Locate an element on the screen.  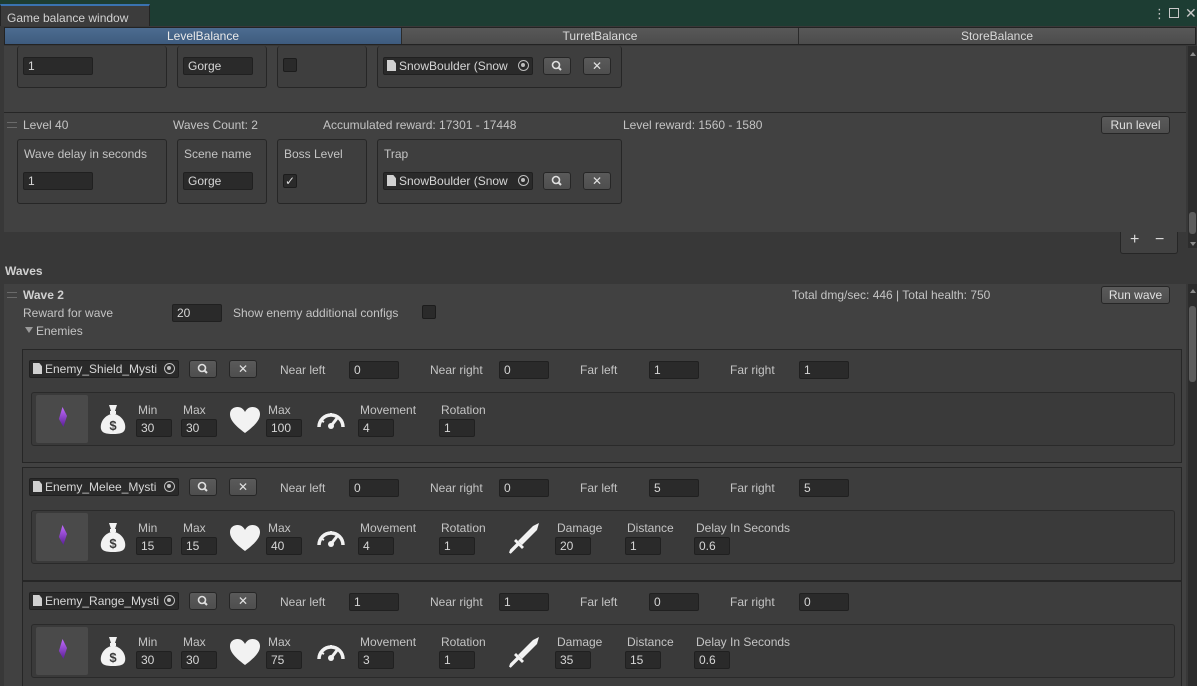
far-left-field: 1 is located at coordinates (674, 370).